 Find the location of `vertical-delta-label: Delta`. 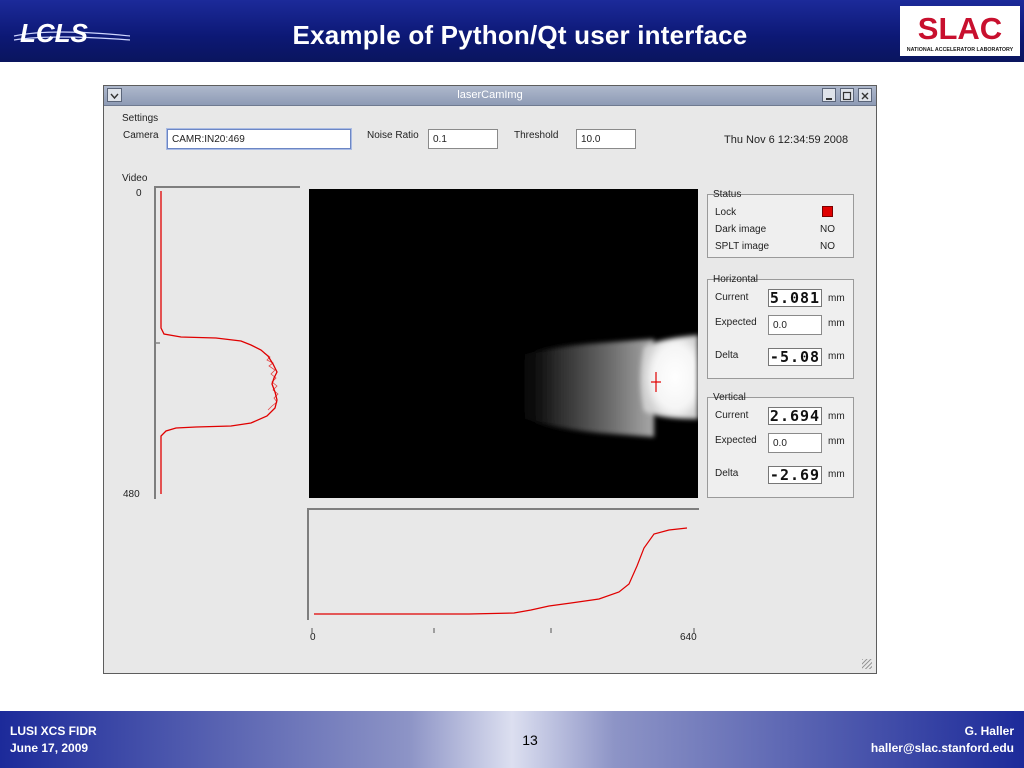

vertical-delta-label: Delta is located at coordinates (727, 473).